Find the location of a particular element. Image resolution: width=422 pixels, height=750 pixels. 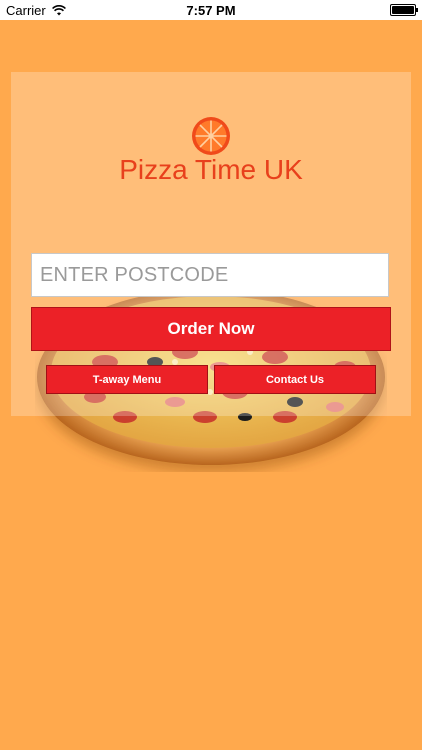

takeaway-menu-button: T-away Menu is located at coordinates (127, 379).